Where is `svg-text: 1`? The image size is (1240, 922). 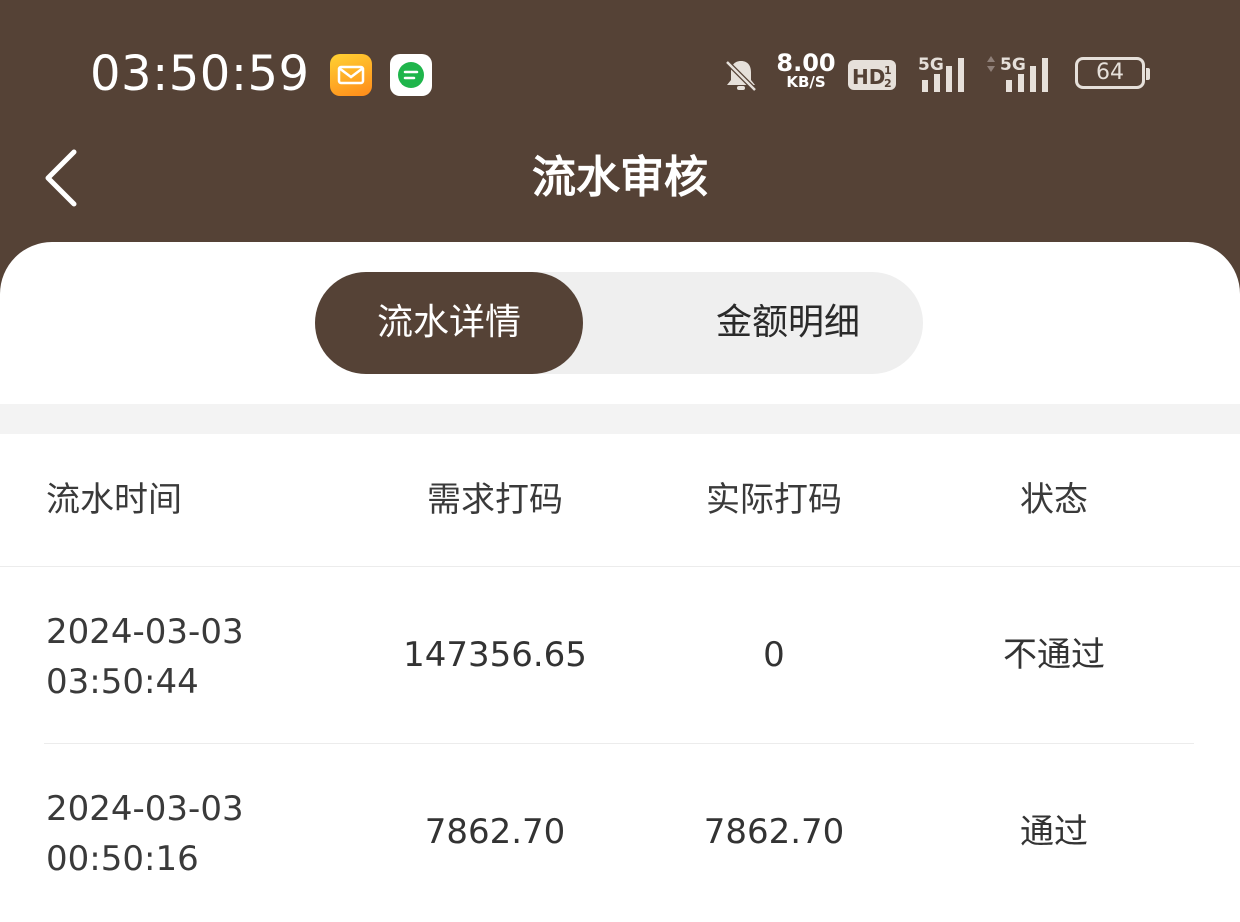 svg-text: 1 is located at coordinates (888, 70).